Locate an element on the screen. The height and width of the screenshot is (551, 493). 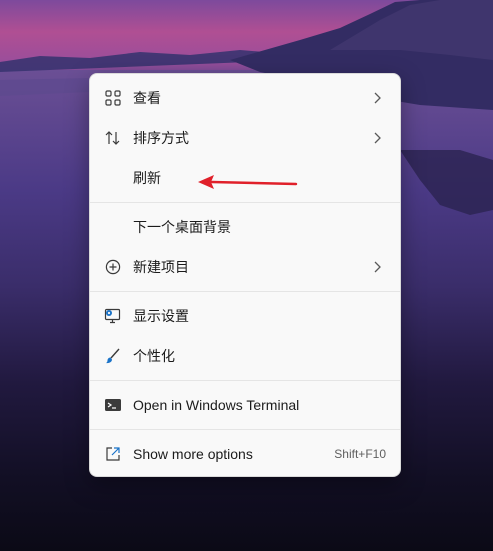
brush-icon is located at coordinates (113, 356).